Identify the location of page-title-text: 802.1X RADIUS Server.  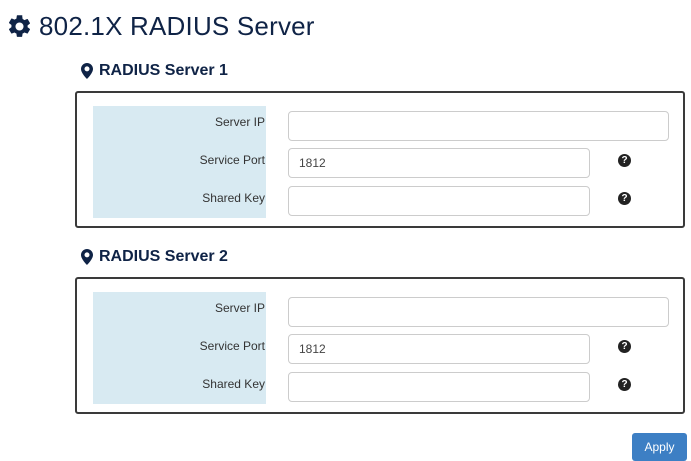
(177, 25).